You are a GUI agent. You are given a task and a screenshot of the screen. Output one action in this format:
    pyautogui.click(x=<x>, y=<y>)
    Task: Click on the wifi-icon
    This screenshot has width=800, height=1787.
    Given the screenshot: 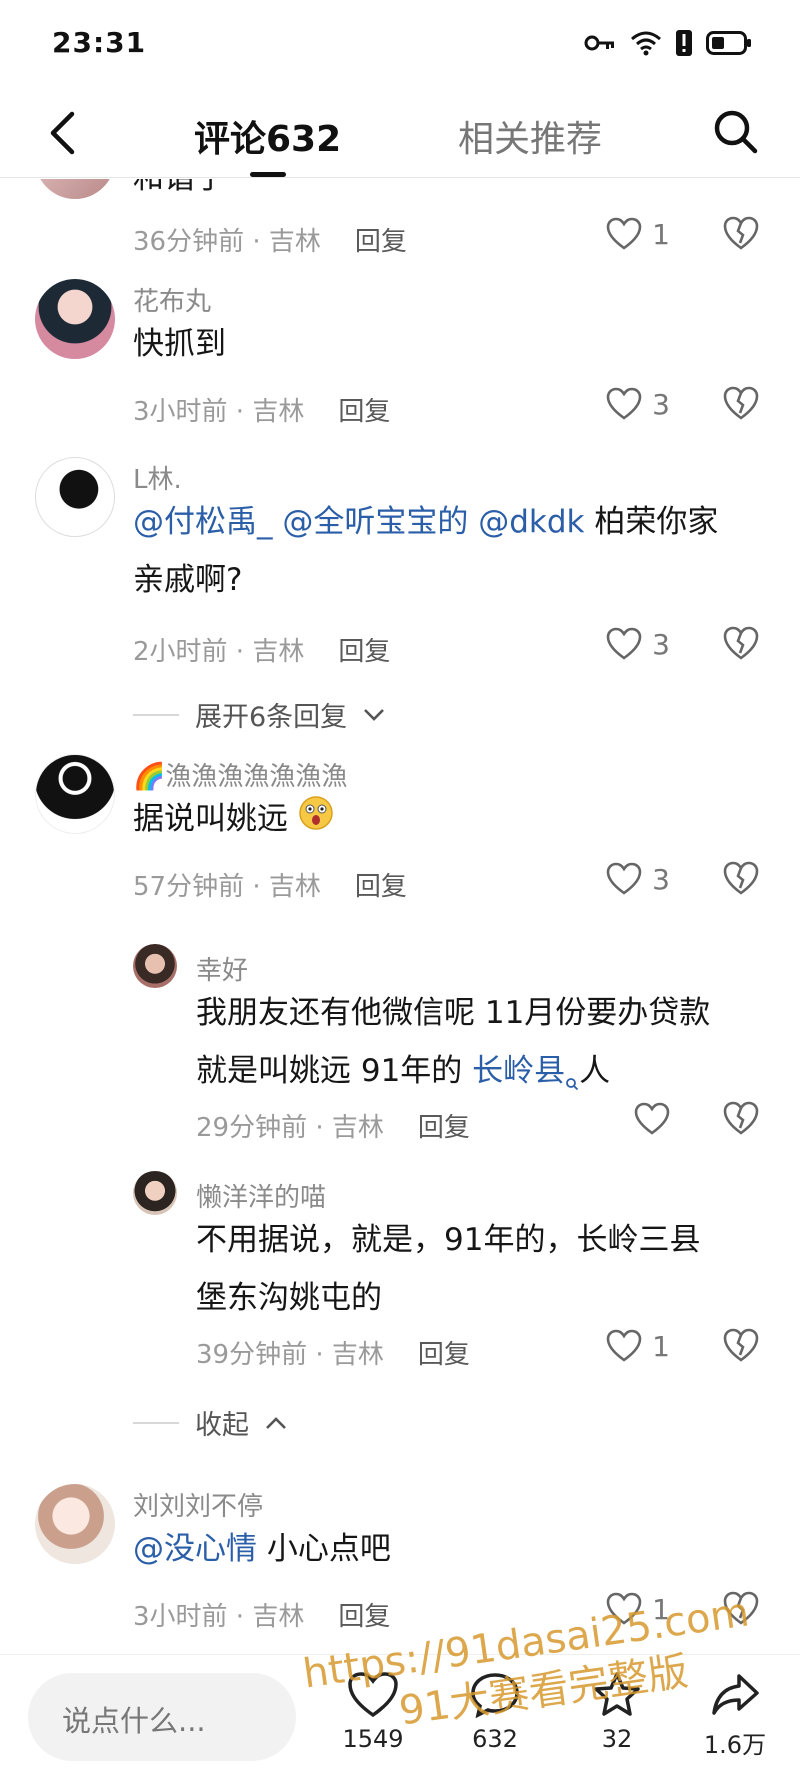 What is the action you would take?
    pyautogui.click(x=646, y=43)
    